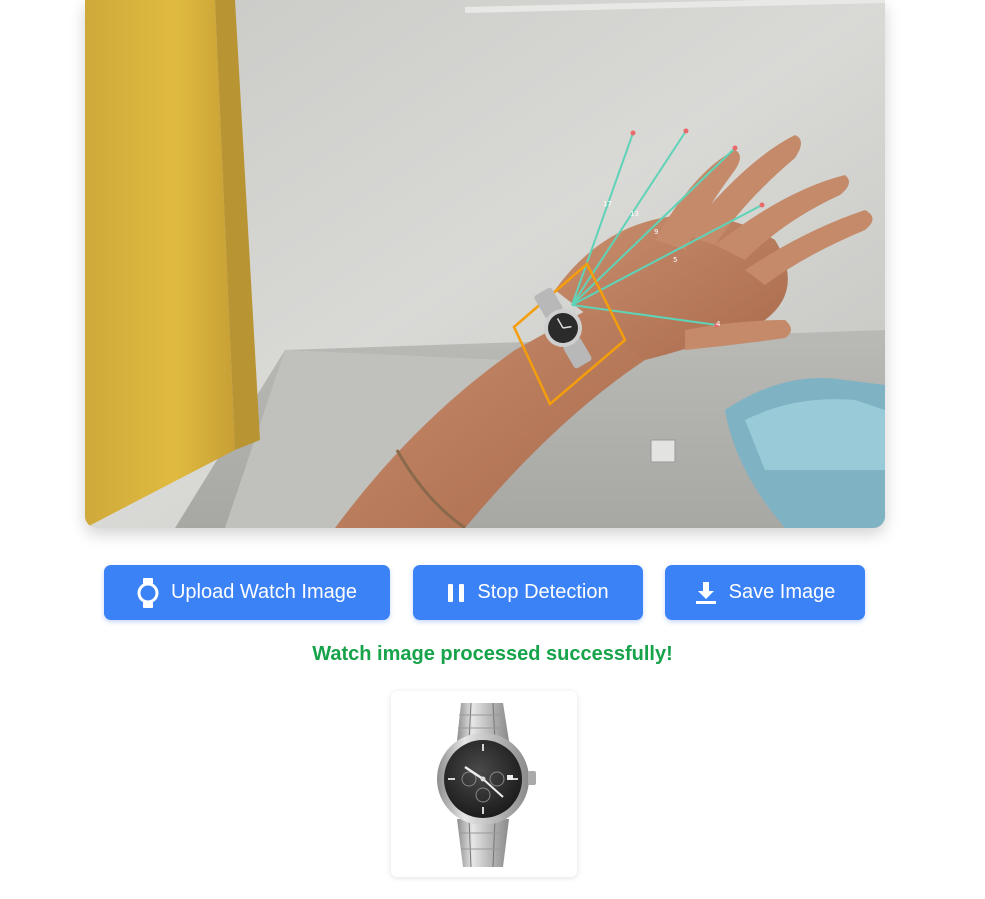 The width and height of the screenshot is (985, 899). Describe the element at coordinates (456, 593) in the screenshot. I see `pause-icon` at that location.